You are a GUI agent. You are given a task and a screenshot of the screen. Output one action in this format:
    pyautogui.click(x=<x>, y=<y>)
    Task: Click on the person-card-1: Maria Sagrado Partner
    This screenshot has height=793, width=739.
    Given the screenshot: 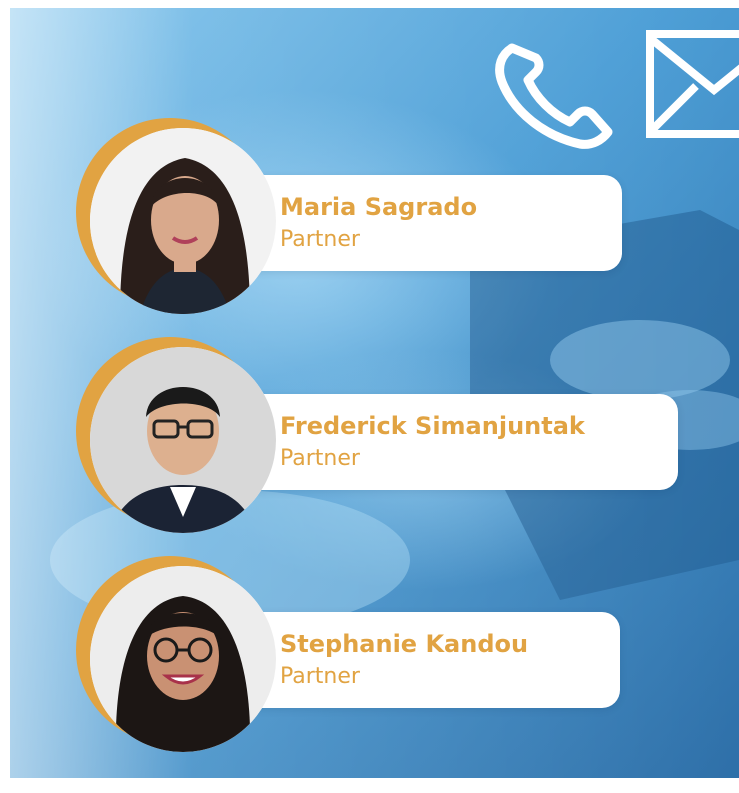 What is the action you would take?
    pyautogui.click(x=431, y=223)
    